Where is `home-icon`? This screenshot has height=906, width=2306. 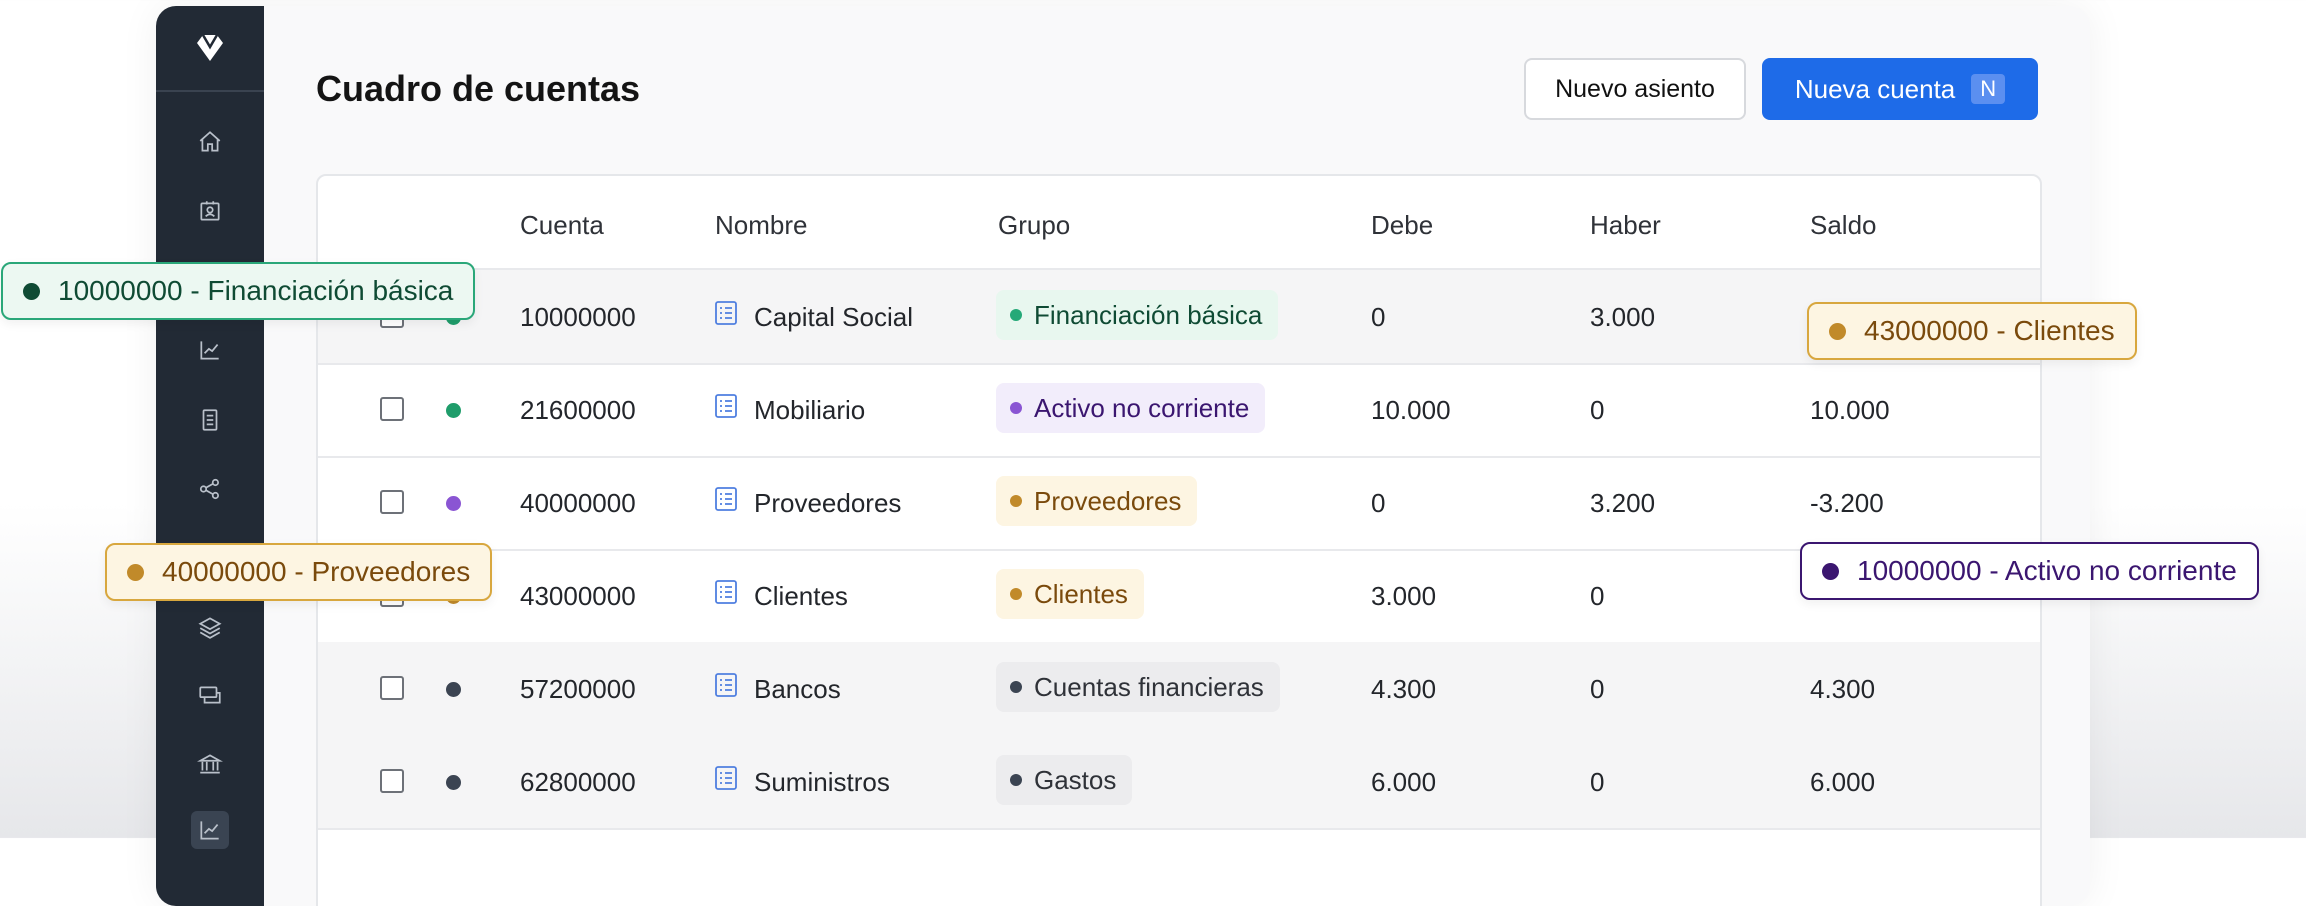
home-icon is located at coordinates (210, 142).